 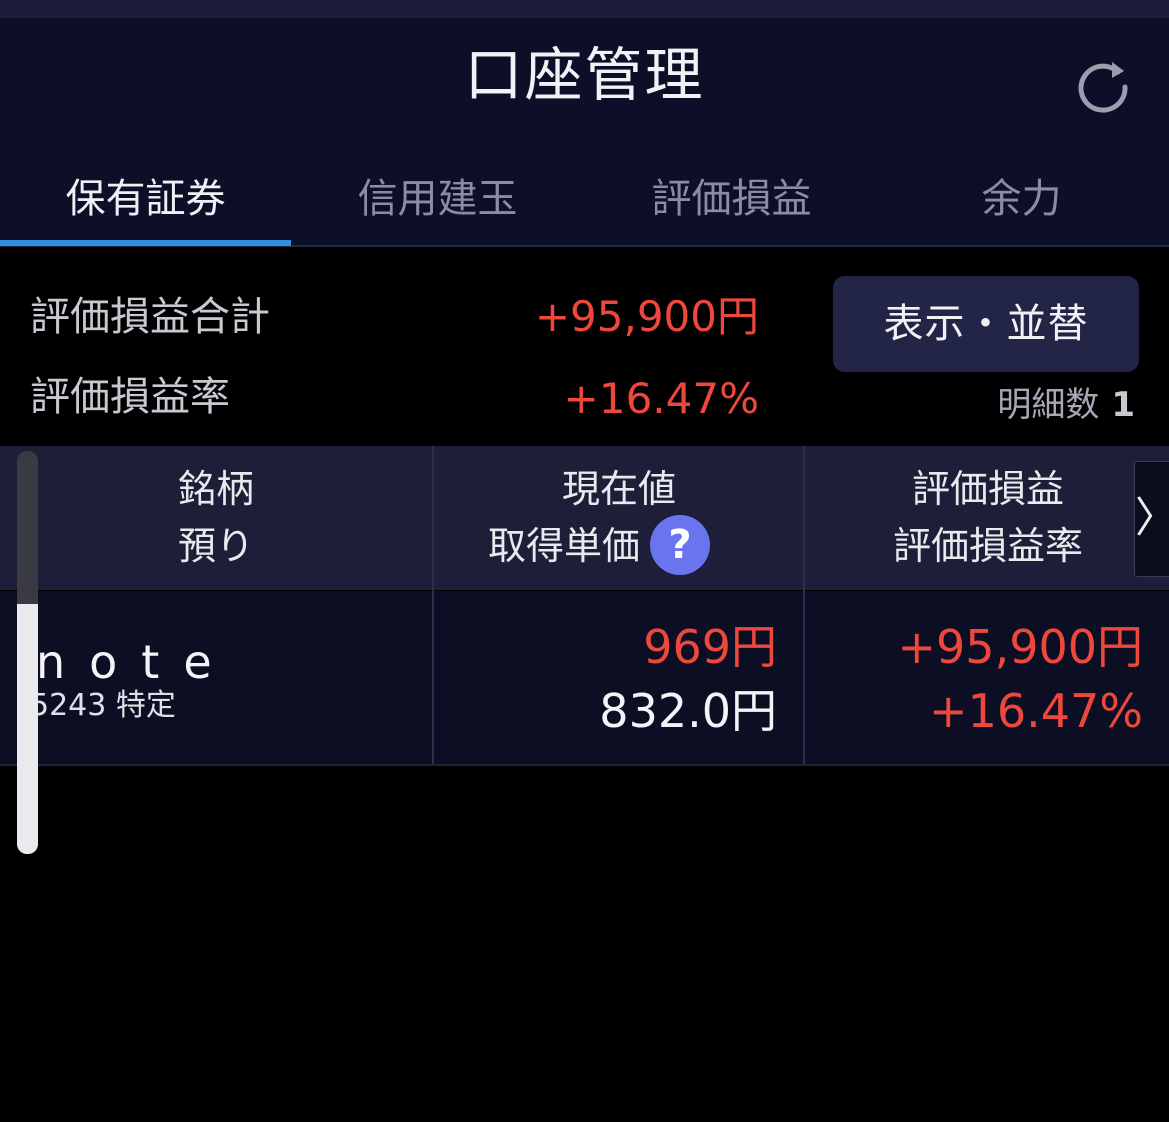 What do you see at coordinates (437, 203) in the screenshot?
I see `tab-margin-positions: 信用建玉` at bounding box center [437, 203].